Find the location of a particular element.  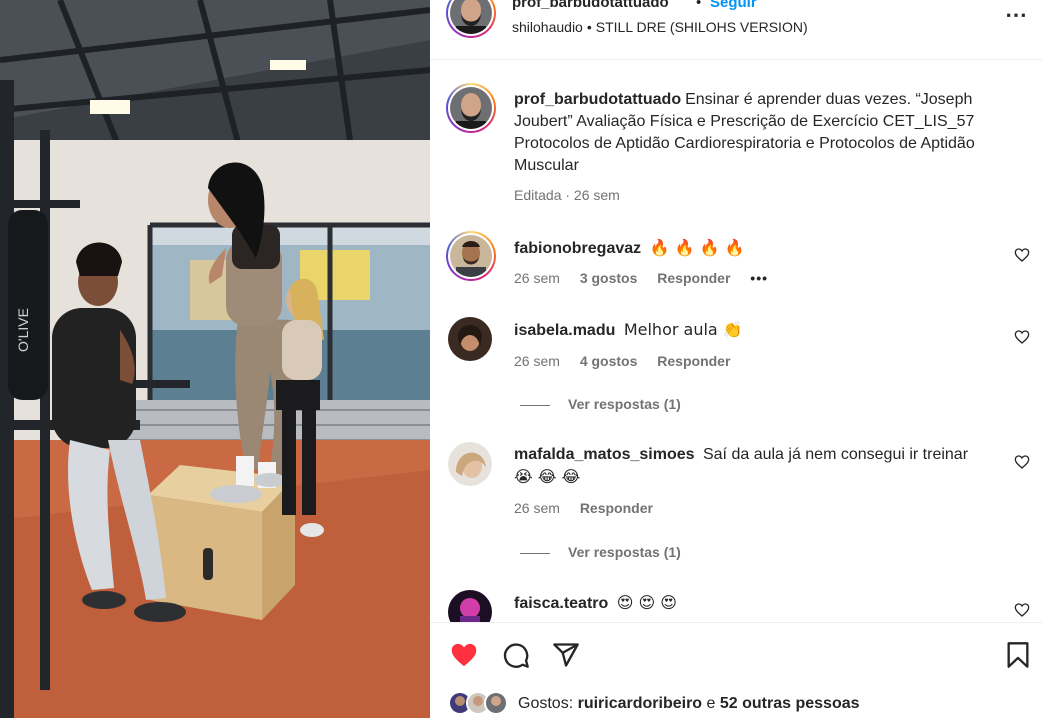

liker-avatar is located at coordinates (496, 703).